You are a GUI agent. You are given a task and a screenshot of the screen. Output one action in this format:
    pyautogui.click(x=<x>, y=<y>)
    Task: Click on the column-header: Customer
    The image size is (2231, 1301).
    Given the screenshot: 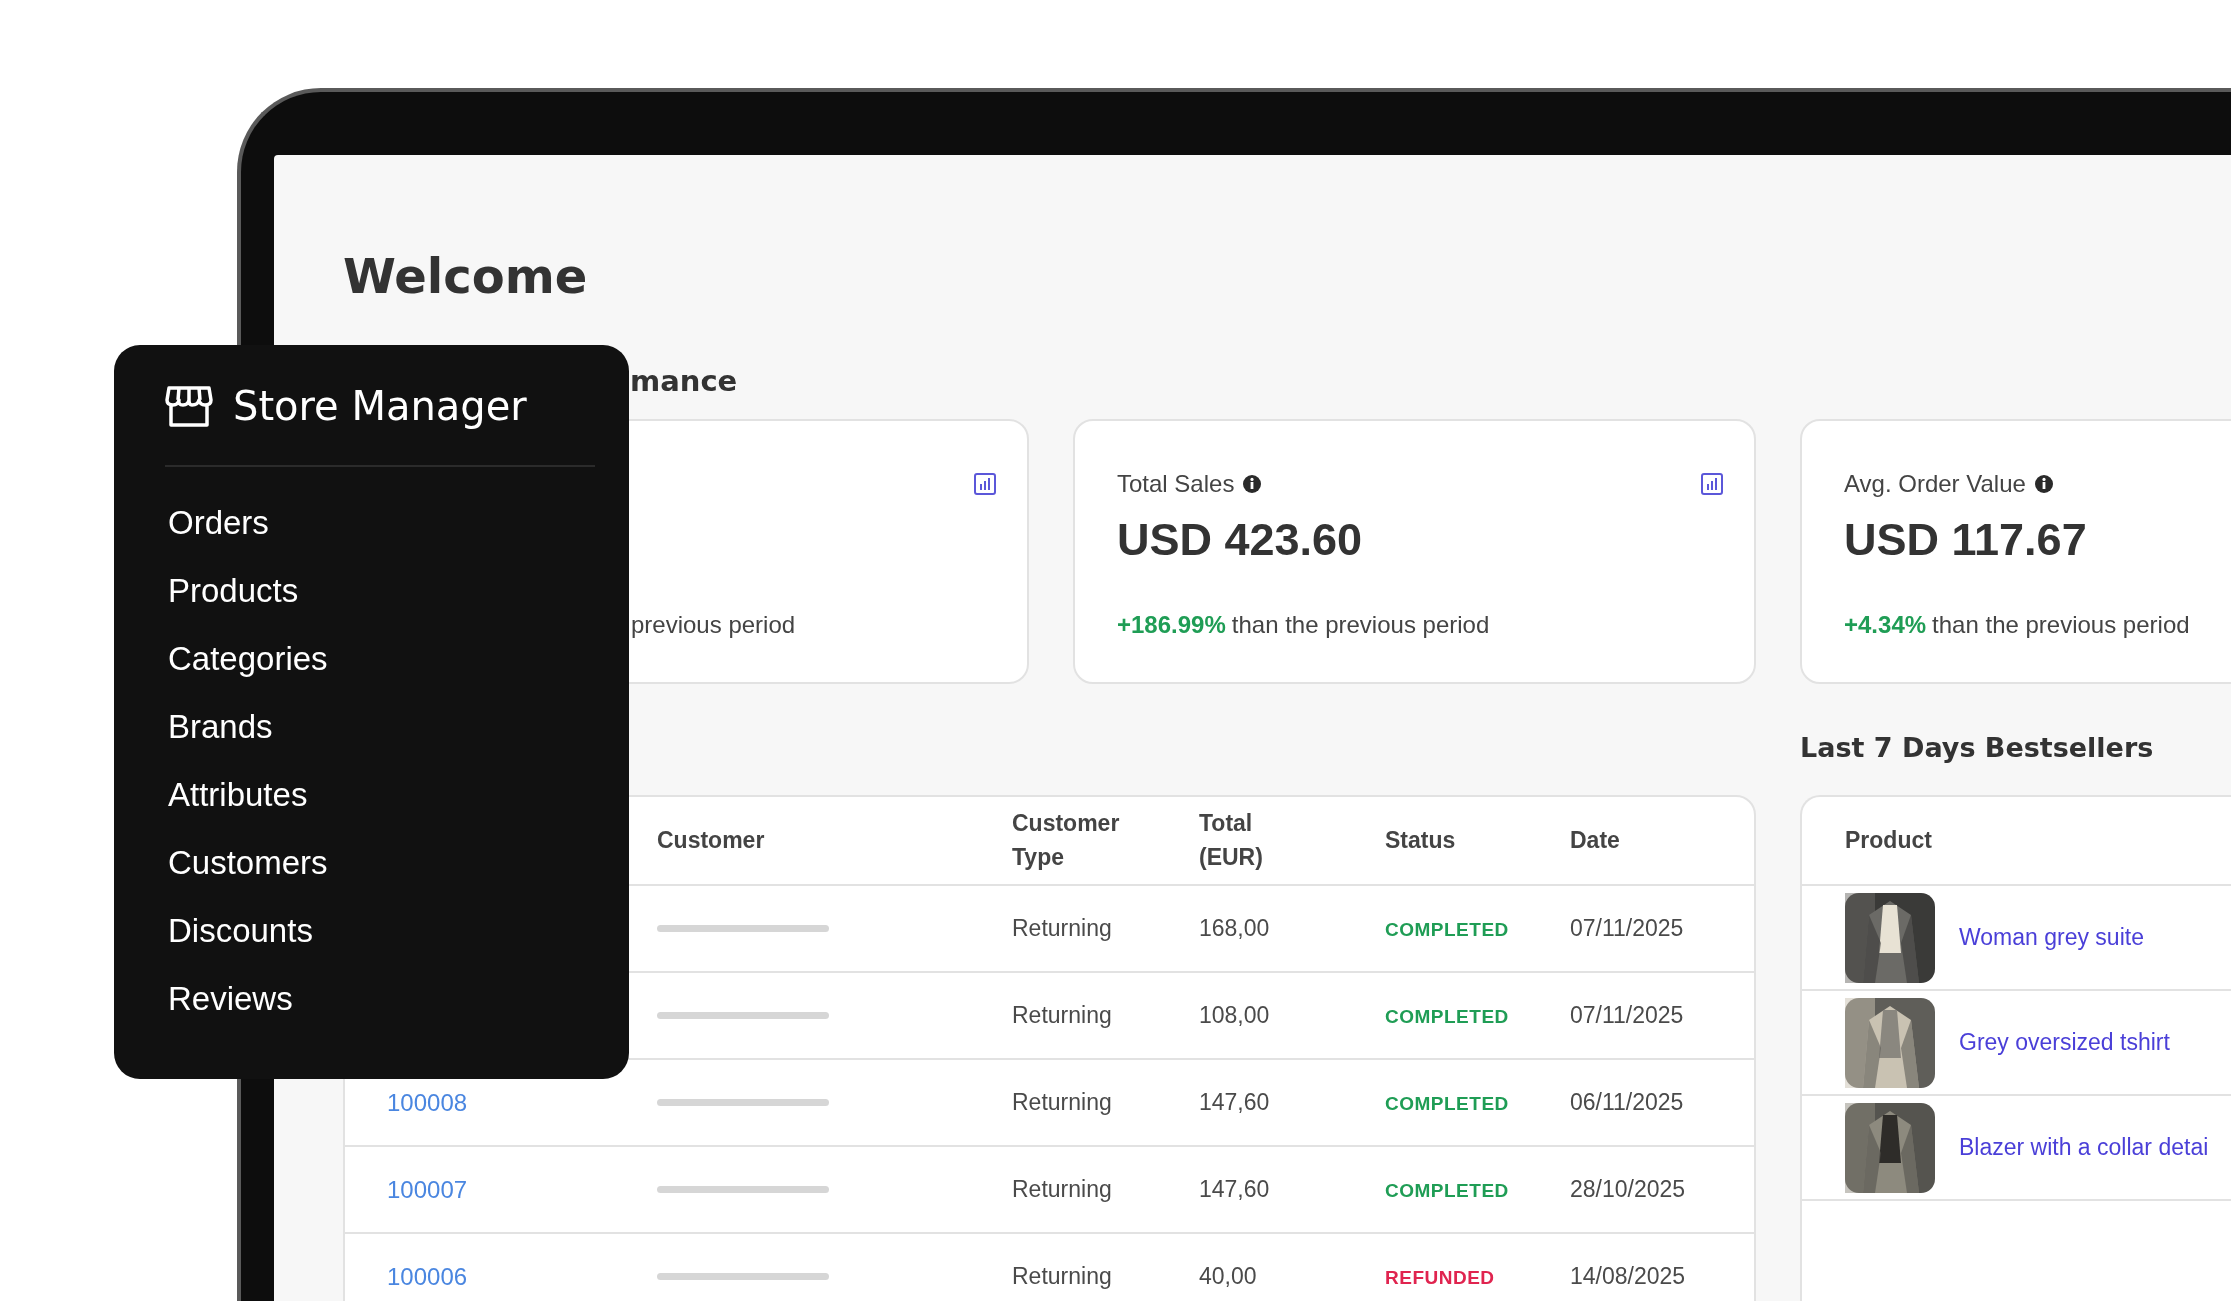 What is the action you would take?
    pyautogui.click(x=711, y=840)
    